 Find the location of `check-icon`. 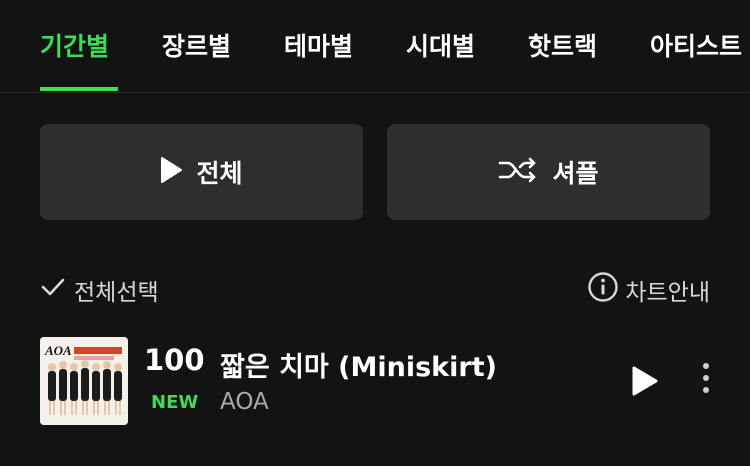

check-icon is located at coordinates (53, 290).